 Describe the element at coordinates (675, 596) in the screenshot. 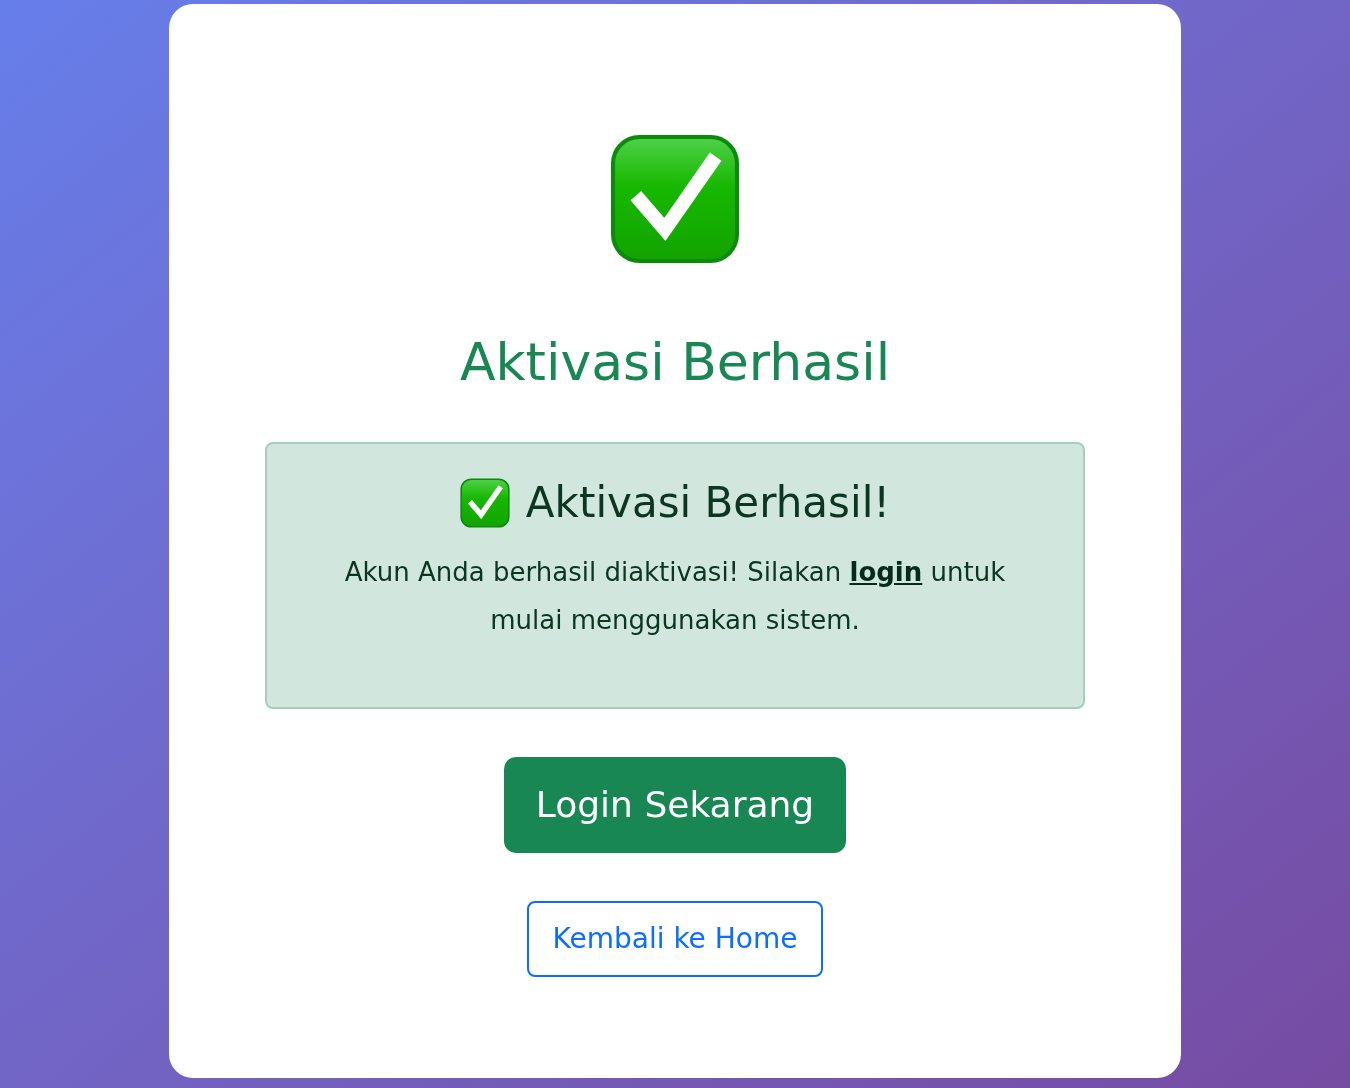

I see `alert-message: Akun Anda berhasil diaktivasi! Silakan login untuk mulai menggunakan sistem.` at that location.